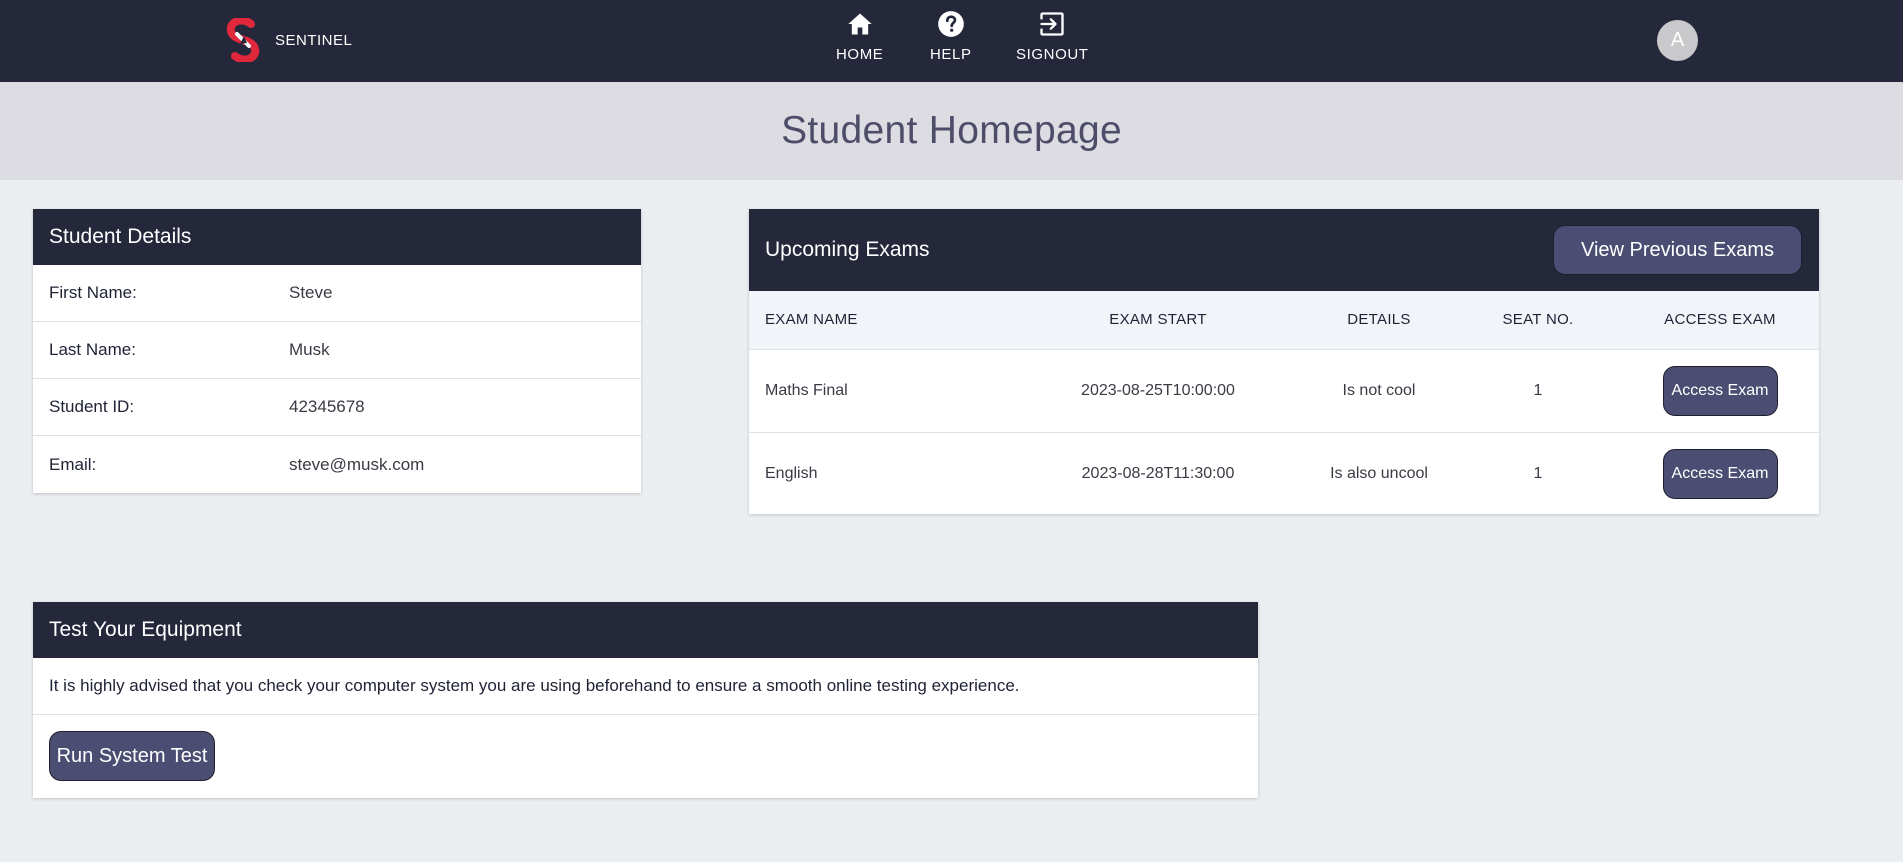 The image size is (1903, 862). I want to click on nav-signout: SIGNOUT, so click(1052, 36).